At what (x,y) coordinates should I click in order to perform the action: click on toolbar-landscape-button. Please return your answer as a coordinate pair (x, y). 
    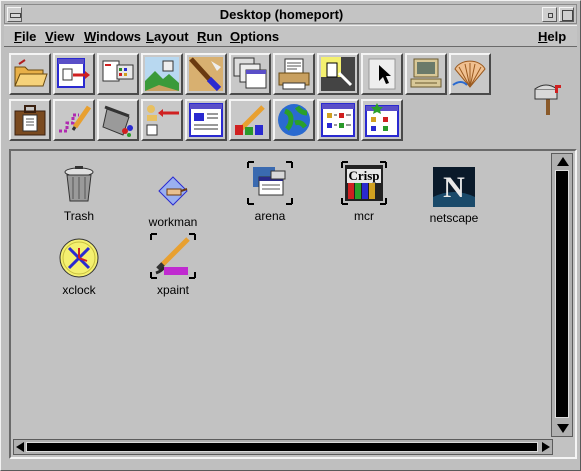
    Looking at the image, I should click on (162, 74).